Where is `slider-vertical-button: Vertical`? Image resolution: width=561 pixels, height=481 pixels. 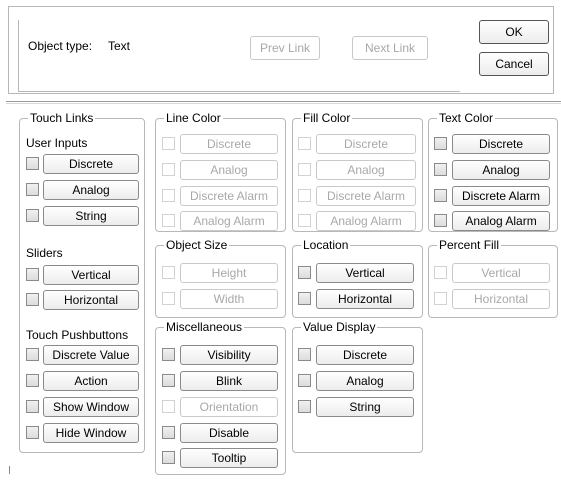
slider-vertical-button: Vertical is located at coordinates (91, 275).